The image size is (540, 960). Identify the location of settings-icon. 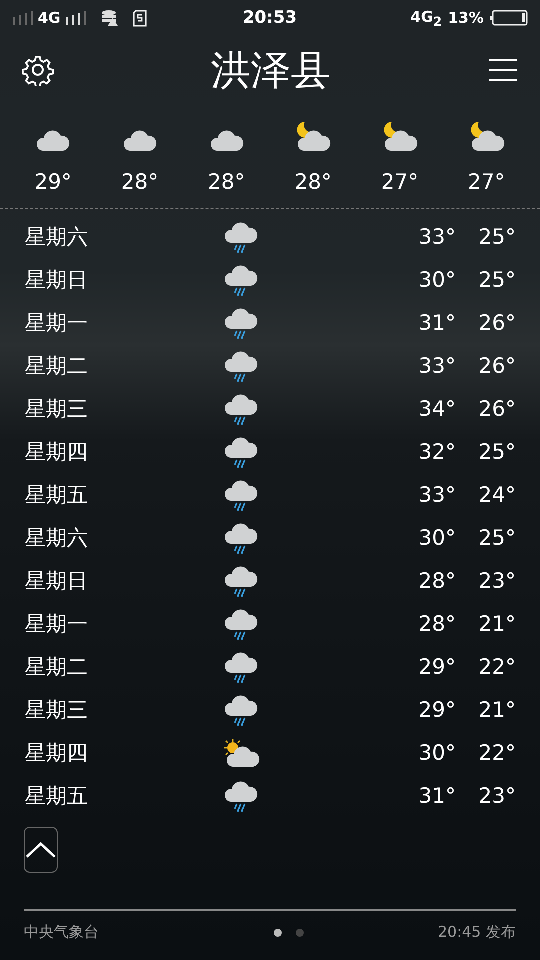
(38, 70).